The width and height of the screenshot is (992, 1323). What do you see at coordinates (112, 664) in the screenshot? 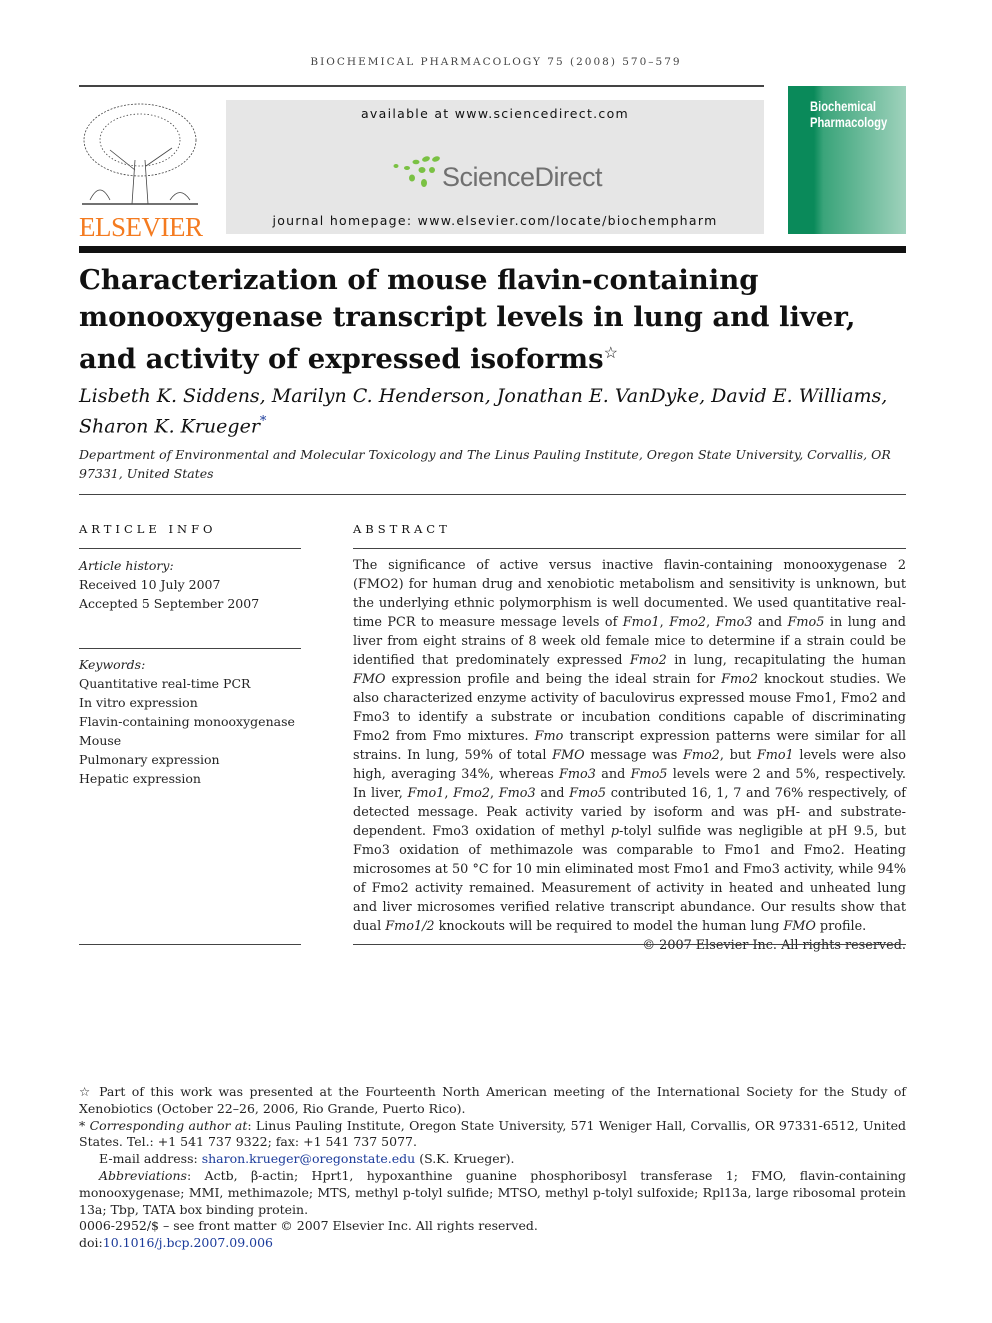
I see `keywords-label: Keywords:` at bounding box center [112, 664].